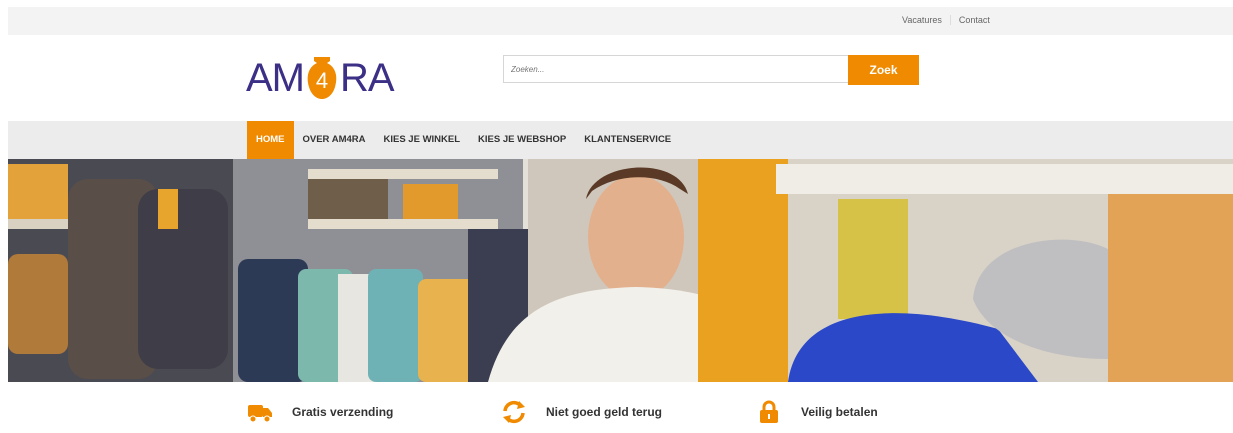  Describe the element at coordinates (769, 411) in the screenshot. I see `lock-icon` at that location.